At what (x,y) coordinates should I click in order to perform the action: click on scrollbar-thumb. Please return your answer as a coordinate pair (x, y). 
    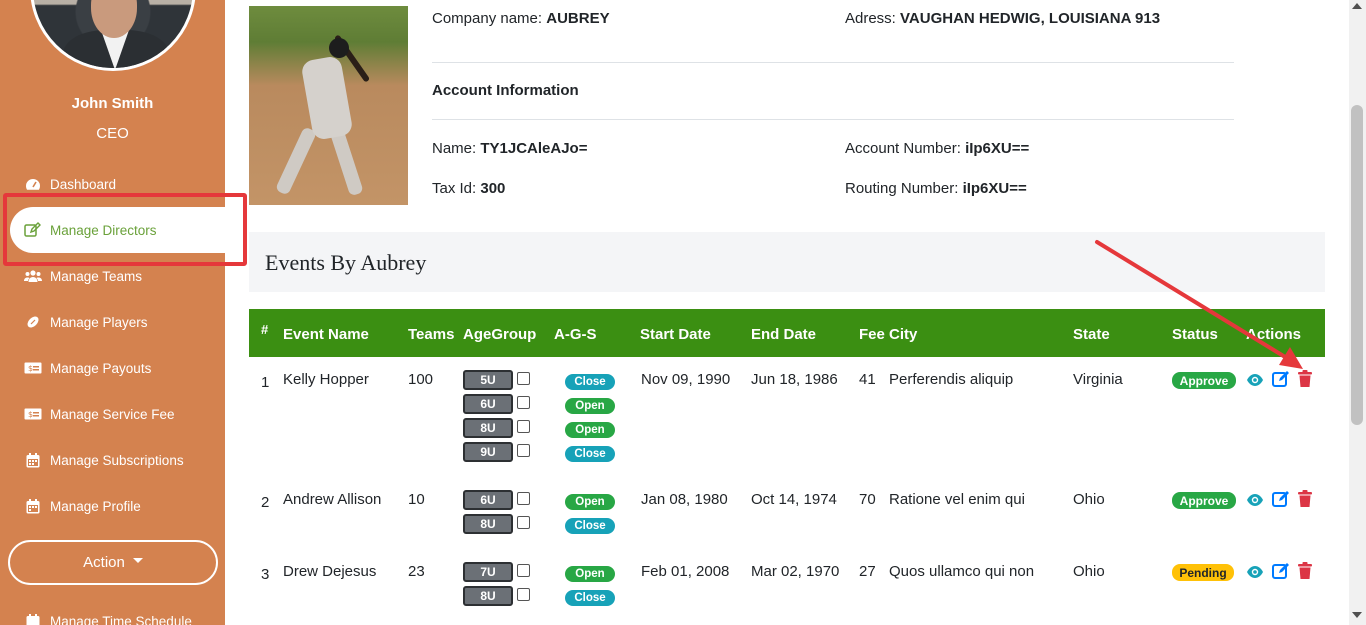
    Looking at the image, I should click on (1357, 265).